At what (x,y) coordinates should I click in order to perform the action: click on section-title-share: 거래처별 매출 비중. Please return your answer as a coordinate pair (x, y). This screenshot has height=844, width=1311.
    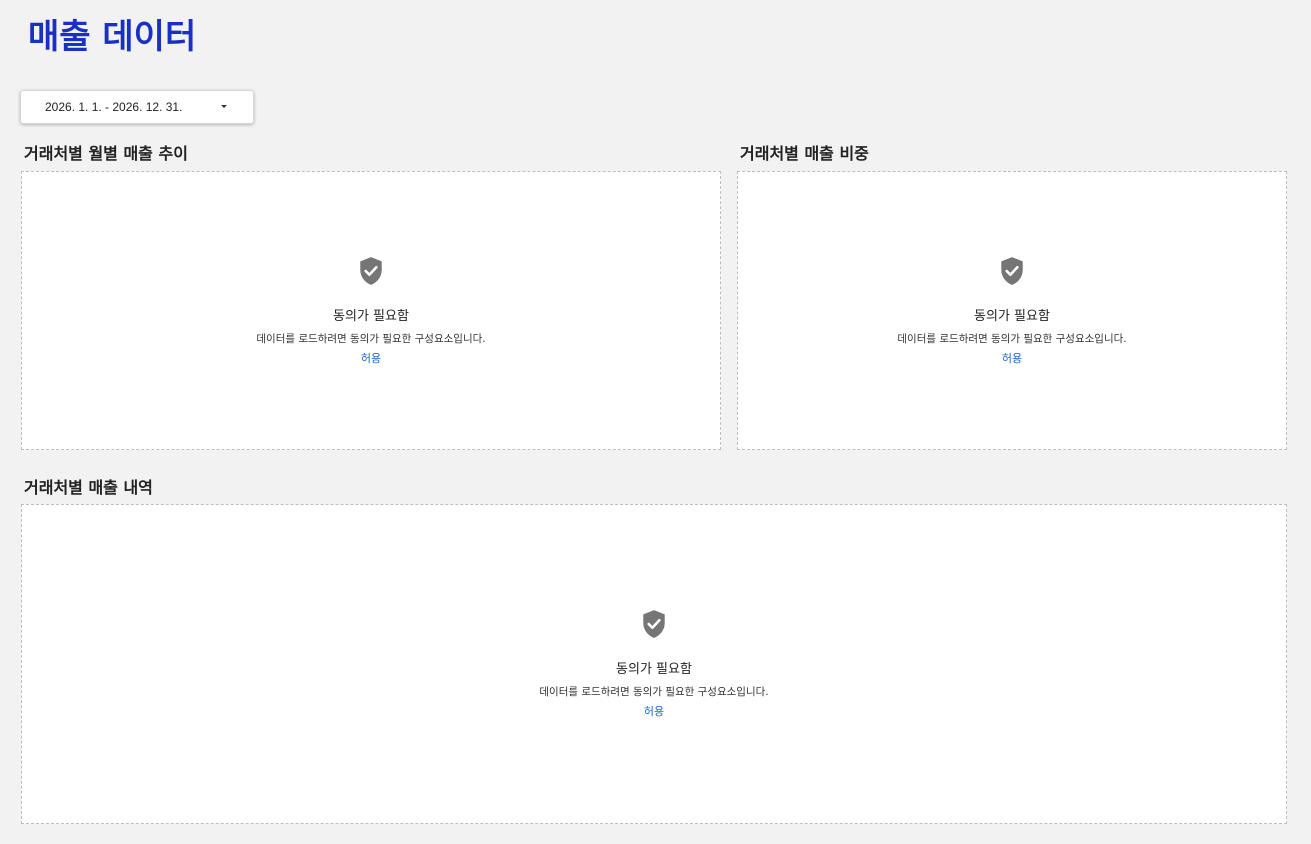
    Looking at the image, I should click on (804, 153).